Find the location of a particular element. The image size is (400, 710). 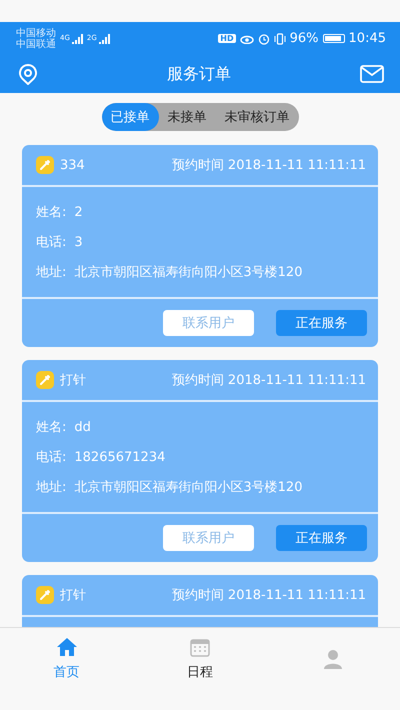

order-tab: 未接单 is located at coordinates (187, 117).